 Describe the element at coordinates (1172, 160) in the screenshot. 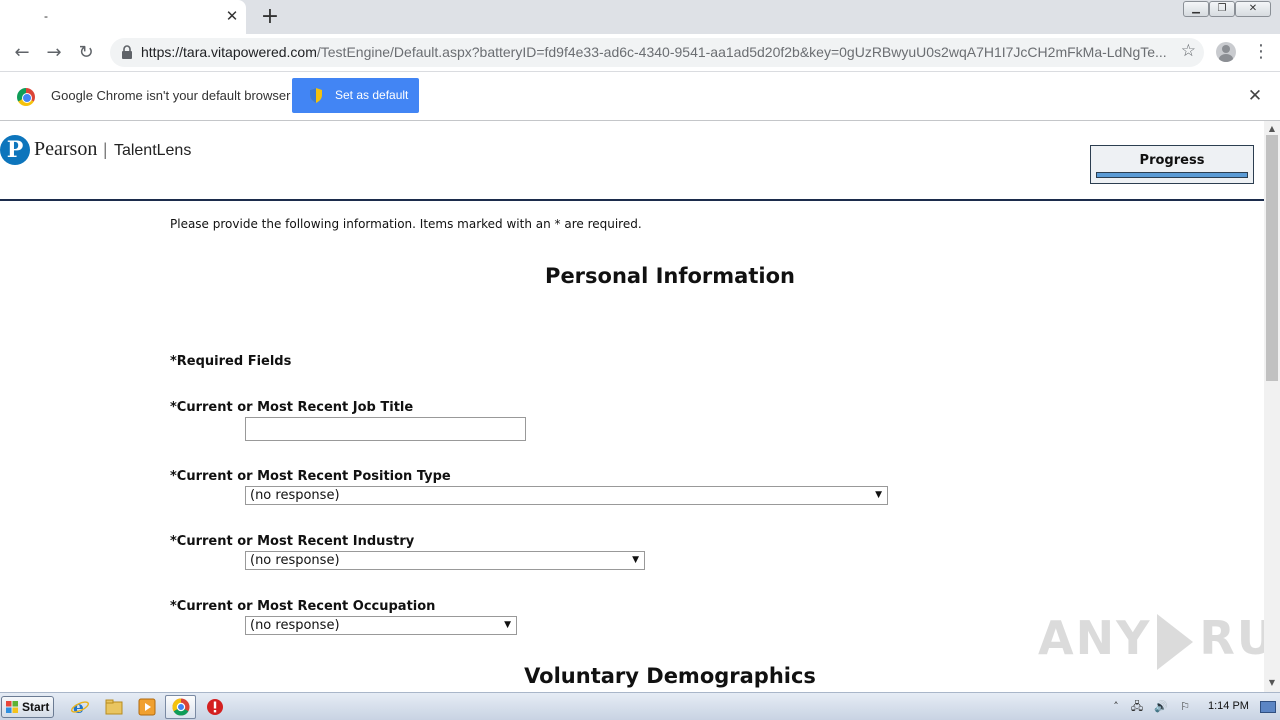

I see `progress-label: Progress` at that location.